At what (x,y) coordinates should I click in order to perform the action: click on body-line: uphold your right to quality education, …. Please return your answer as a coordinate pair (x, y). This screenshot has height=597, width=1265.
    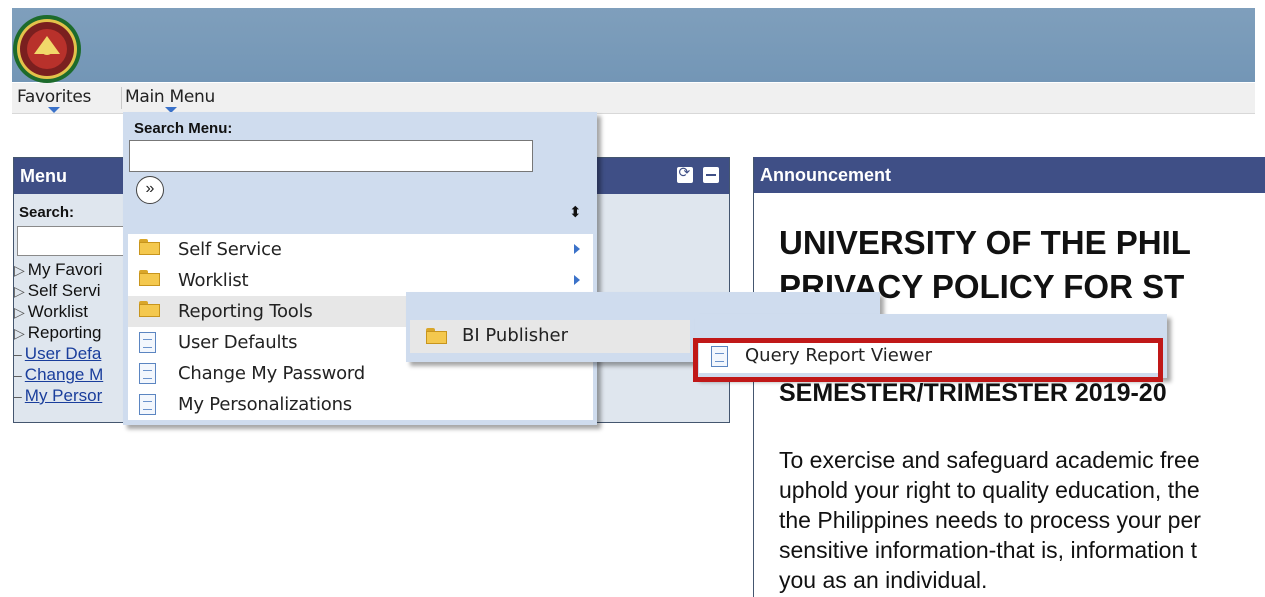
    Looking at the image, I should click on (989, 490).